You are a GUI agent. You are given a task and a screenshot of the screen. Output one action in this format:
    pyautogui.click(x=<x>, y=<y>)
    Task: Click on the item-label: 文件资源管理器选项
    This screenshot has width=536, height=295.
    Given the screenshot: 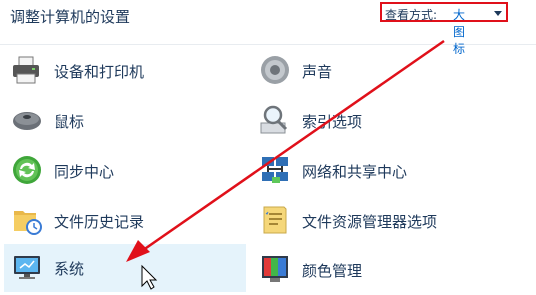 What is the action you would take?
    pyautogui.click(x=370, y=222)
    